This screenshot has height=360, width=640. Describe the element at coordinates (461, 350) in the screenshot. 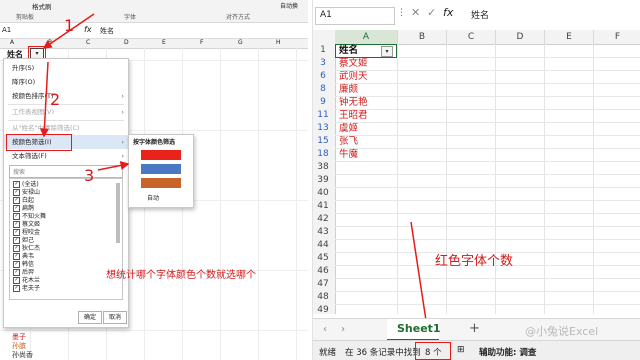

I see `accessibility-icon: ⊞` at that location.